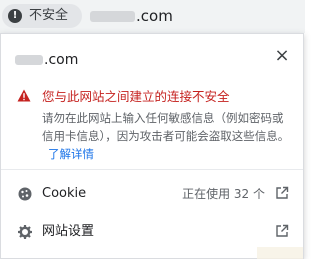 This screenshot has width=320, height=259. Describe the element at coordinates (112, 16) in the screenshot. I see `redacted-domain` at that location.